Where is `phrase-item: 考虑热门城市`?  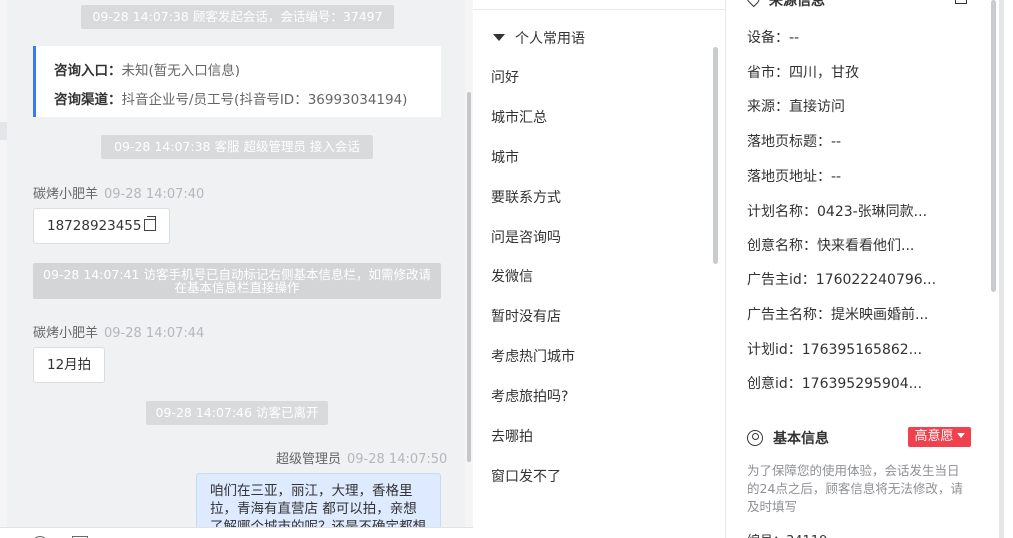 phrase-item: 考虑热门城市 is located at coordinates (533, 356).